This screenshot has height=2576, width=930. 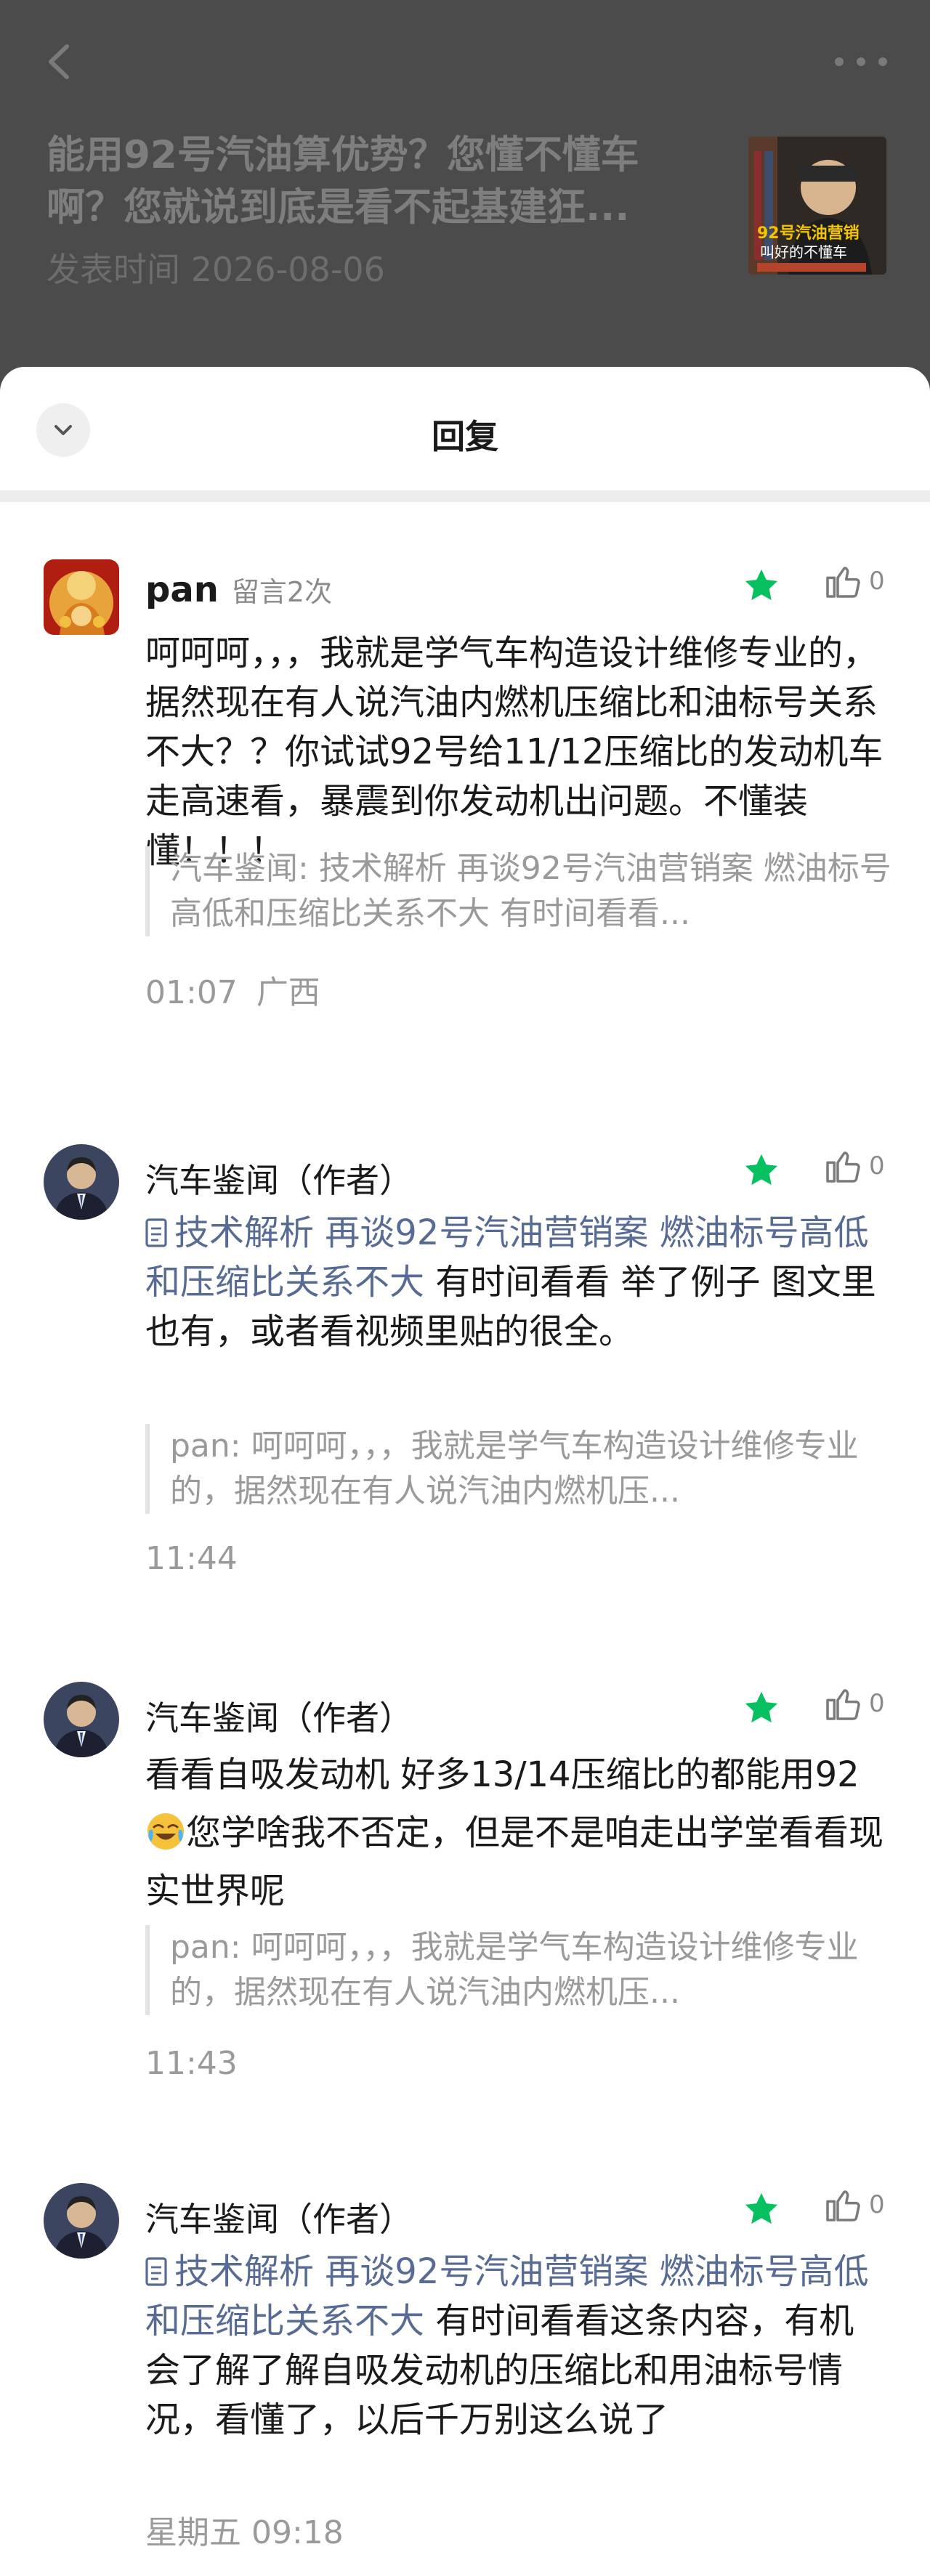 I want to click on svg-text: 92号汽油营销, so click(x=808, y=233).